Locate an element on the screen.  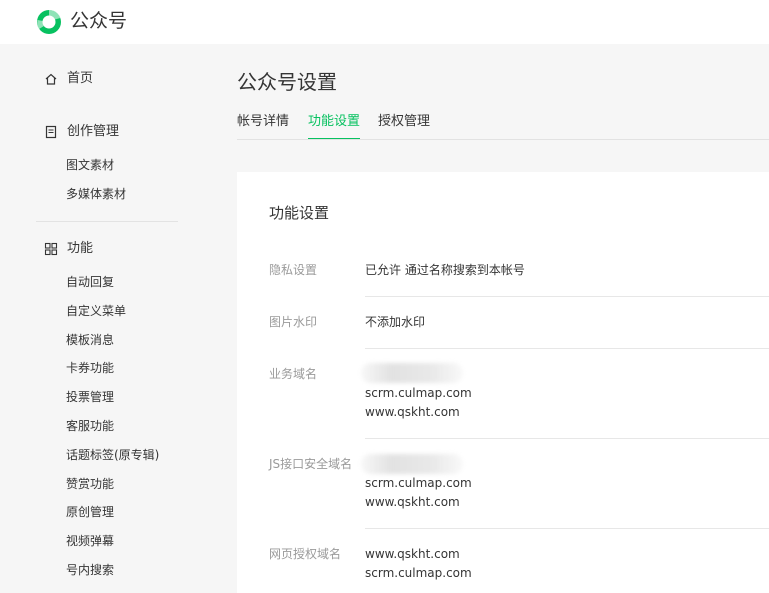
sidebar-item-home: 首页 is located at coordinates (68, 79).